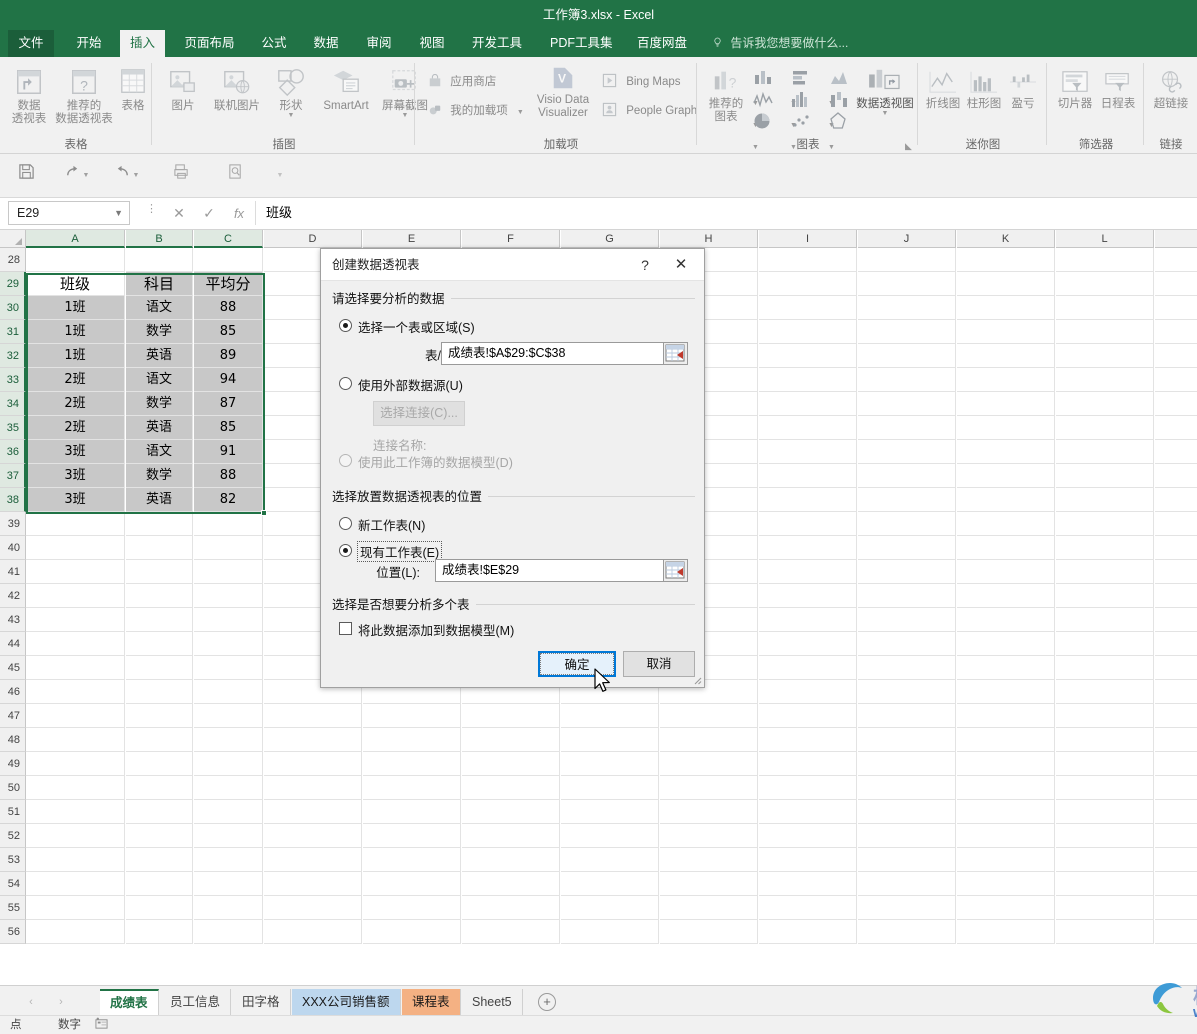  I want to click on cell-I46, so click(808, 692).